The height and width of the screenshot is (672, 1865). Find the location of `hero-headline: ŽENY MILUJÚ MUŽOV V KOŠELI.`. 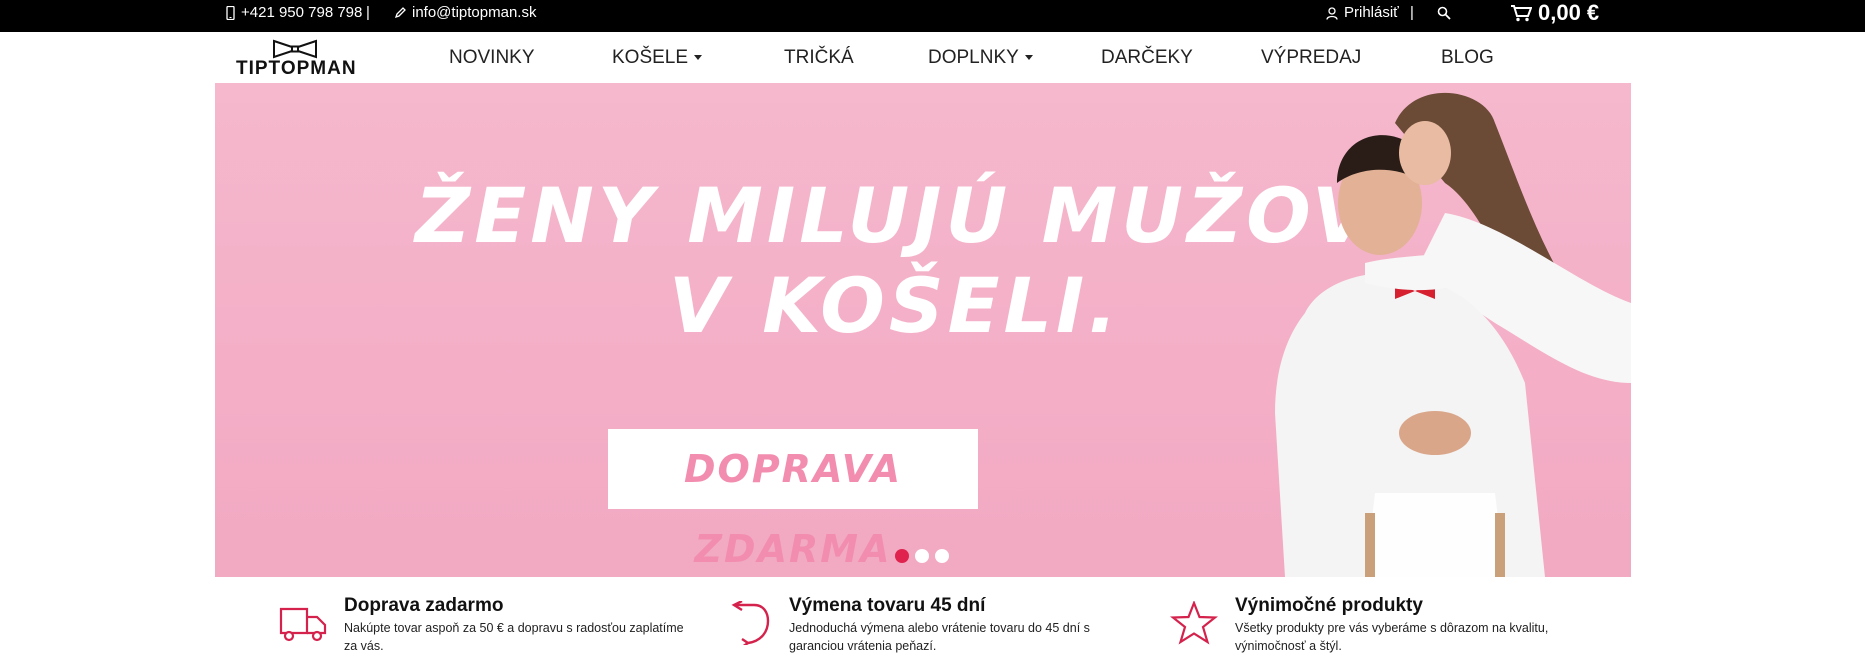

hero-headline: ŽENY MILUJÚ MUŽOV V KOŠELI. is located at coordinates (895, 261).